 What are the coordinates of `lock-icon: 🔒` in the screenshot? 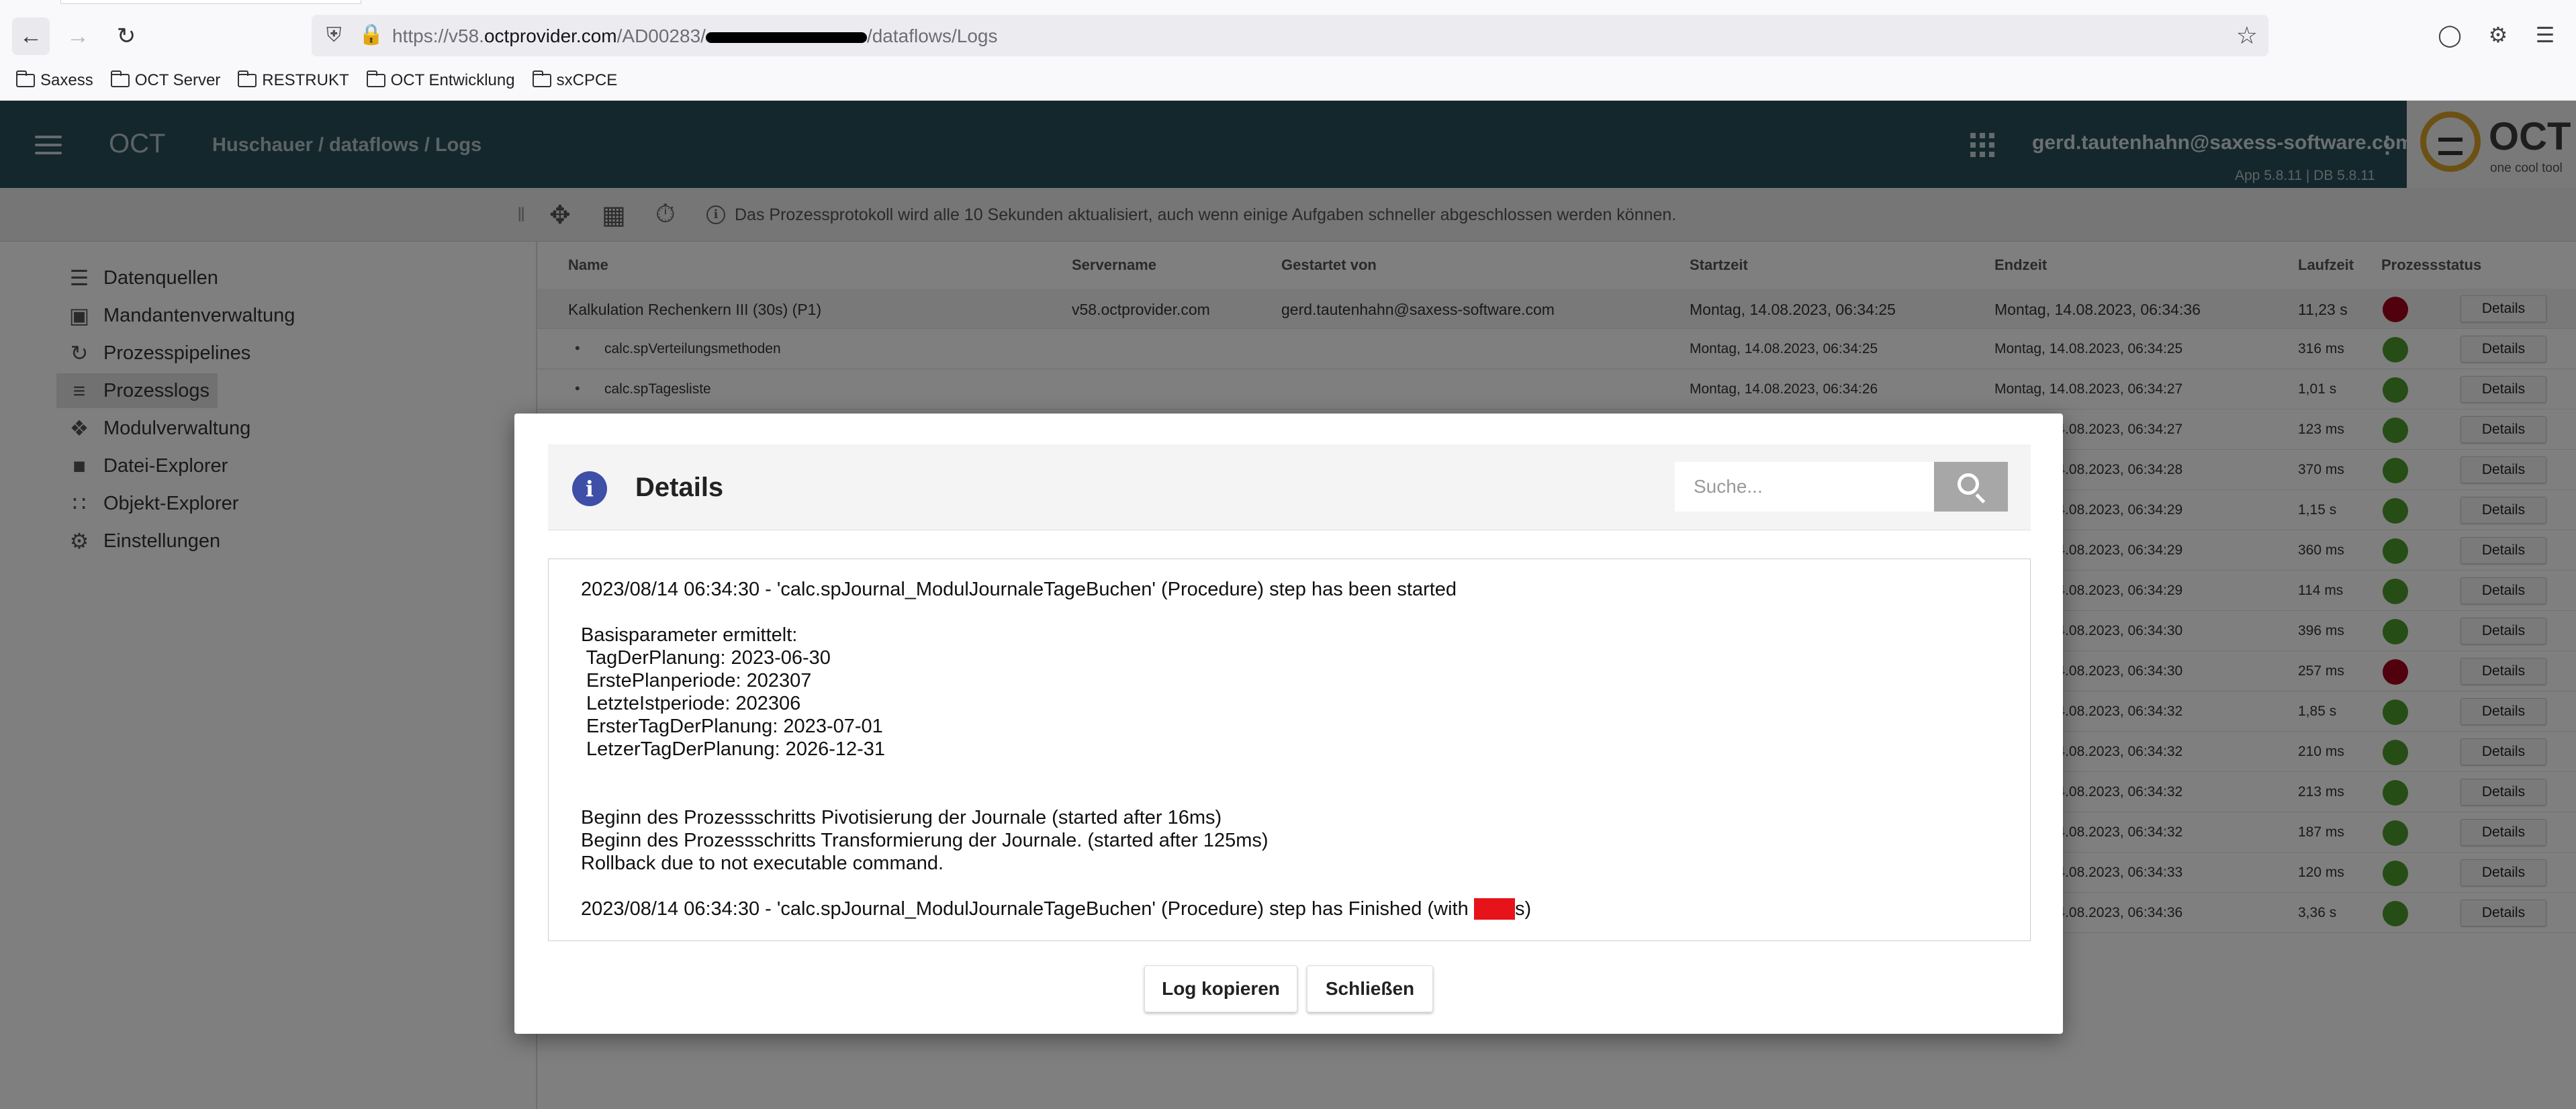 It's located at (371, 34).